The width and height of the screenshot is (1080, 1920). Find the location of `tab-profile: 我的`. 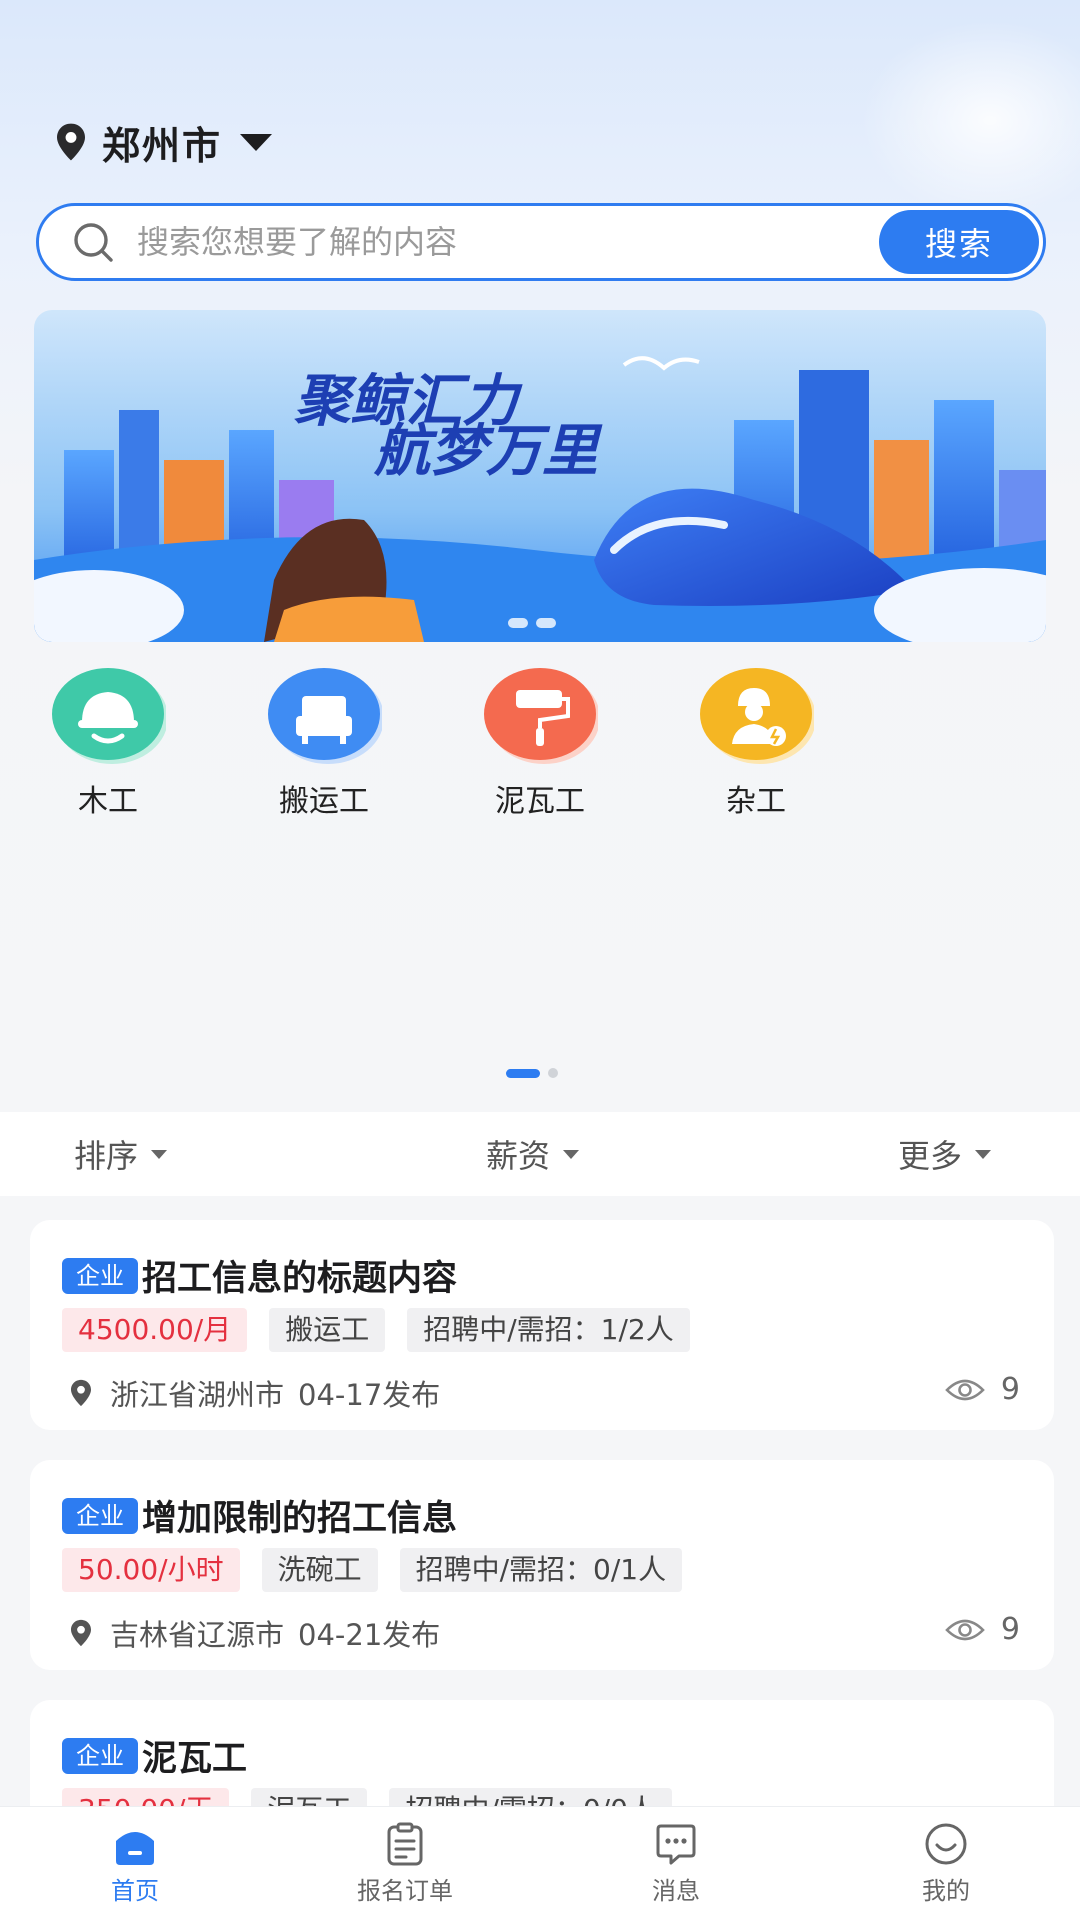

tab-profile: 我的 is located at coordinates (946, 1859).